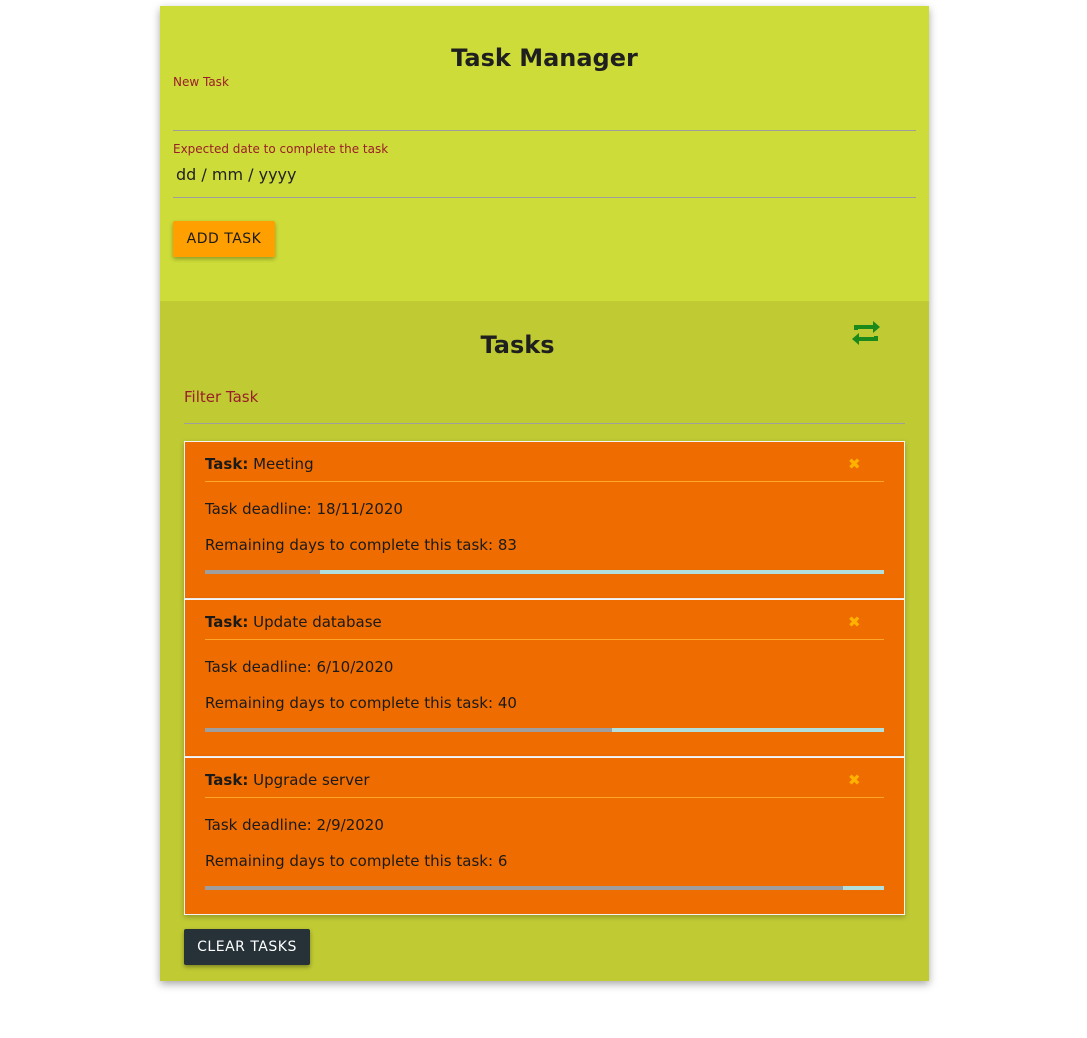 Image resolution: width=1087 pixels, height=1038 pixels. I want to click on filter-underline, so click(544, 423).